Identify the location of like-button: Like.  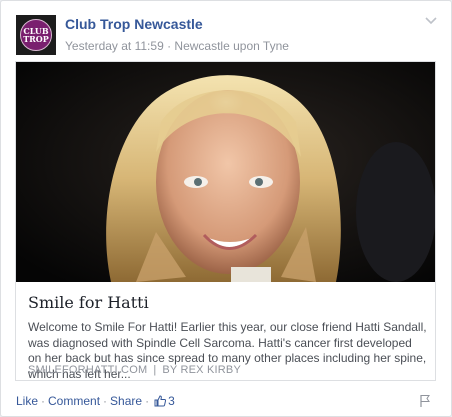
(27, 401).